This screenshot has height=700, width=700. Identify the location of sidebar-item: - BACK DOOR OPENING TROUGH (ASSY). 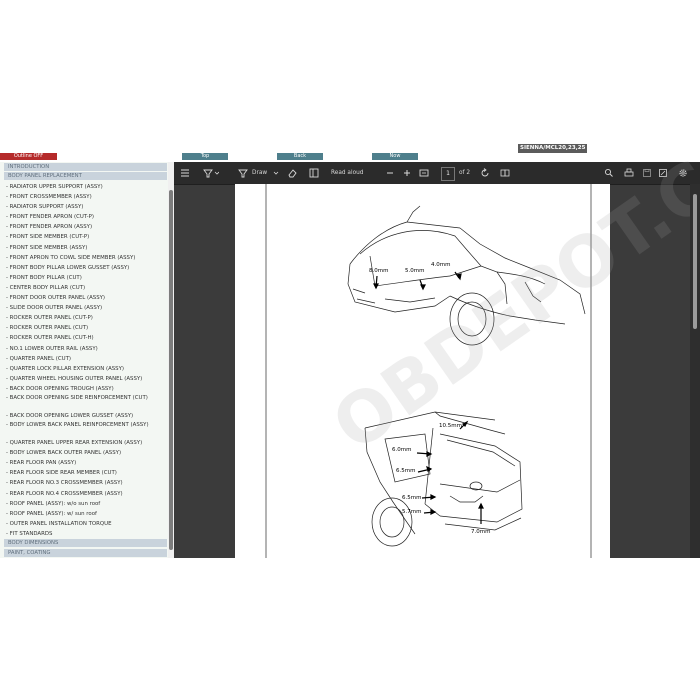
(87, 389).